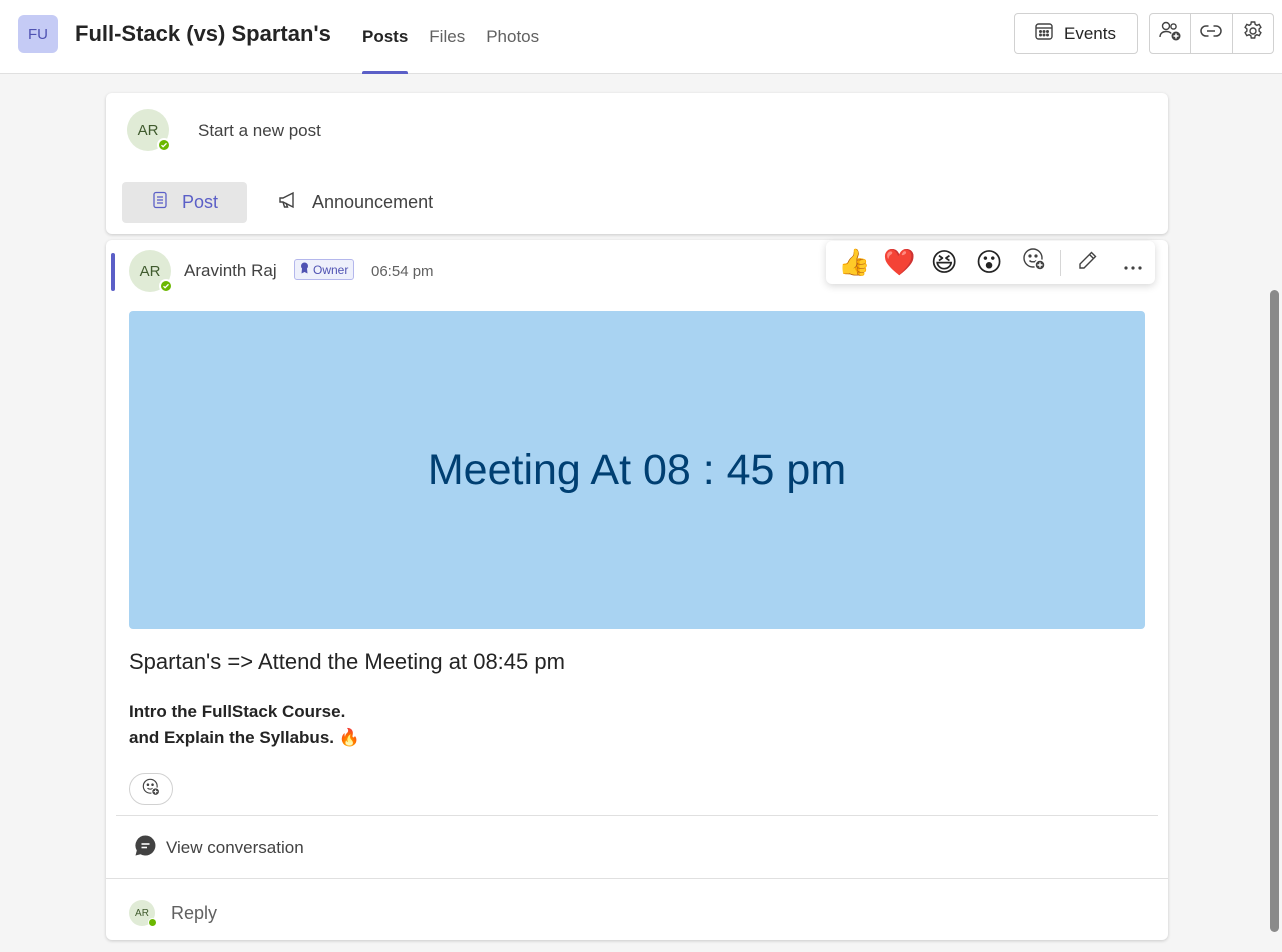 This screenshot has width=1282, height=952. I want to click on message-body-line-2: and Explain the Syllabus. 🔥, so click(244, 738).